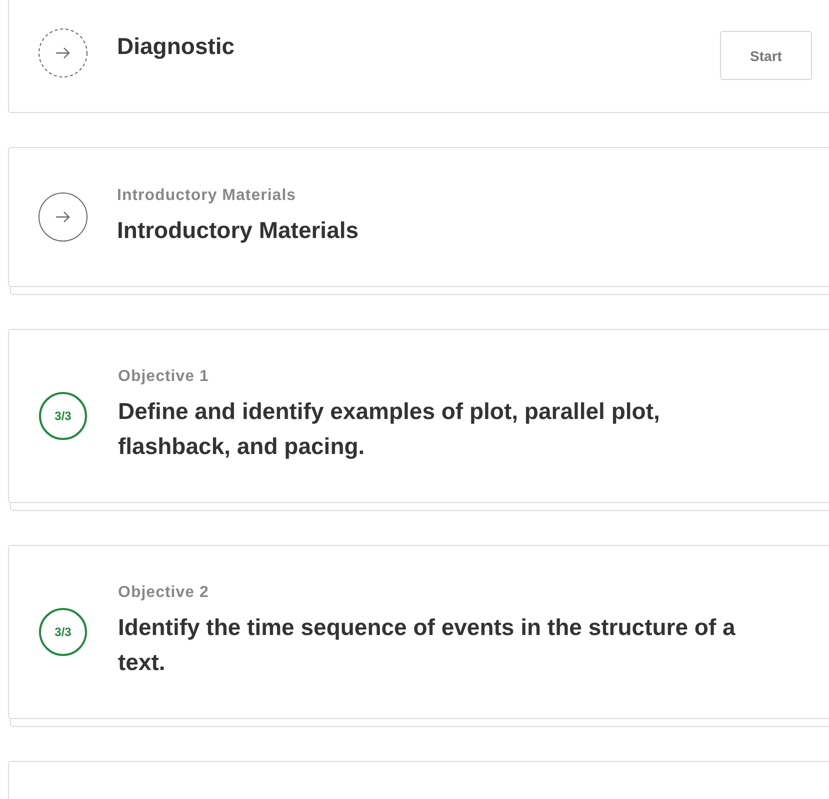  Describe the element at coordinates (389, 429) in the screenshot. I see `section-title: Define and identify examples of plot, parallel plot, flashback, and pacing.` at that location.